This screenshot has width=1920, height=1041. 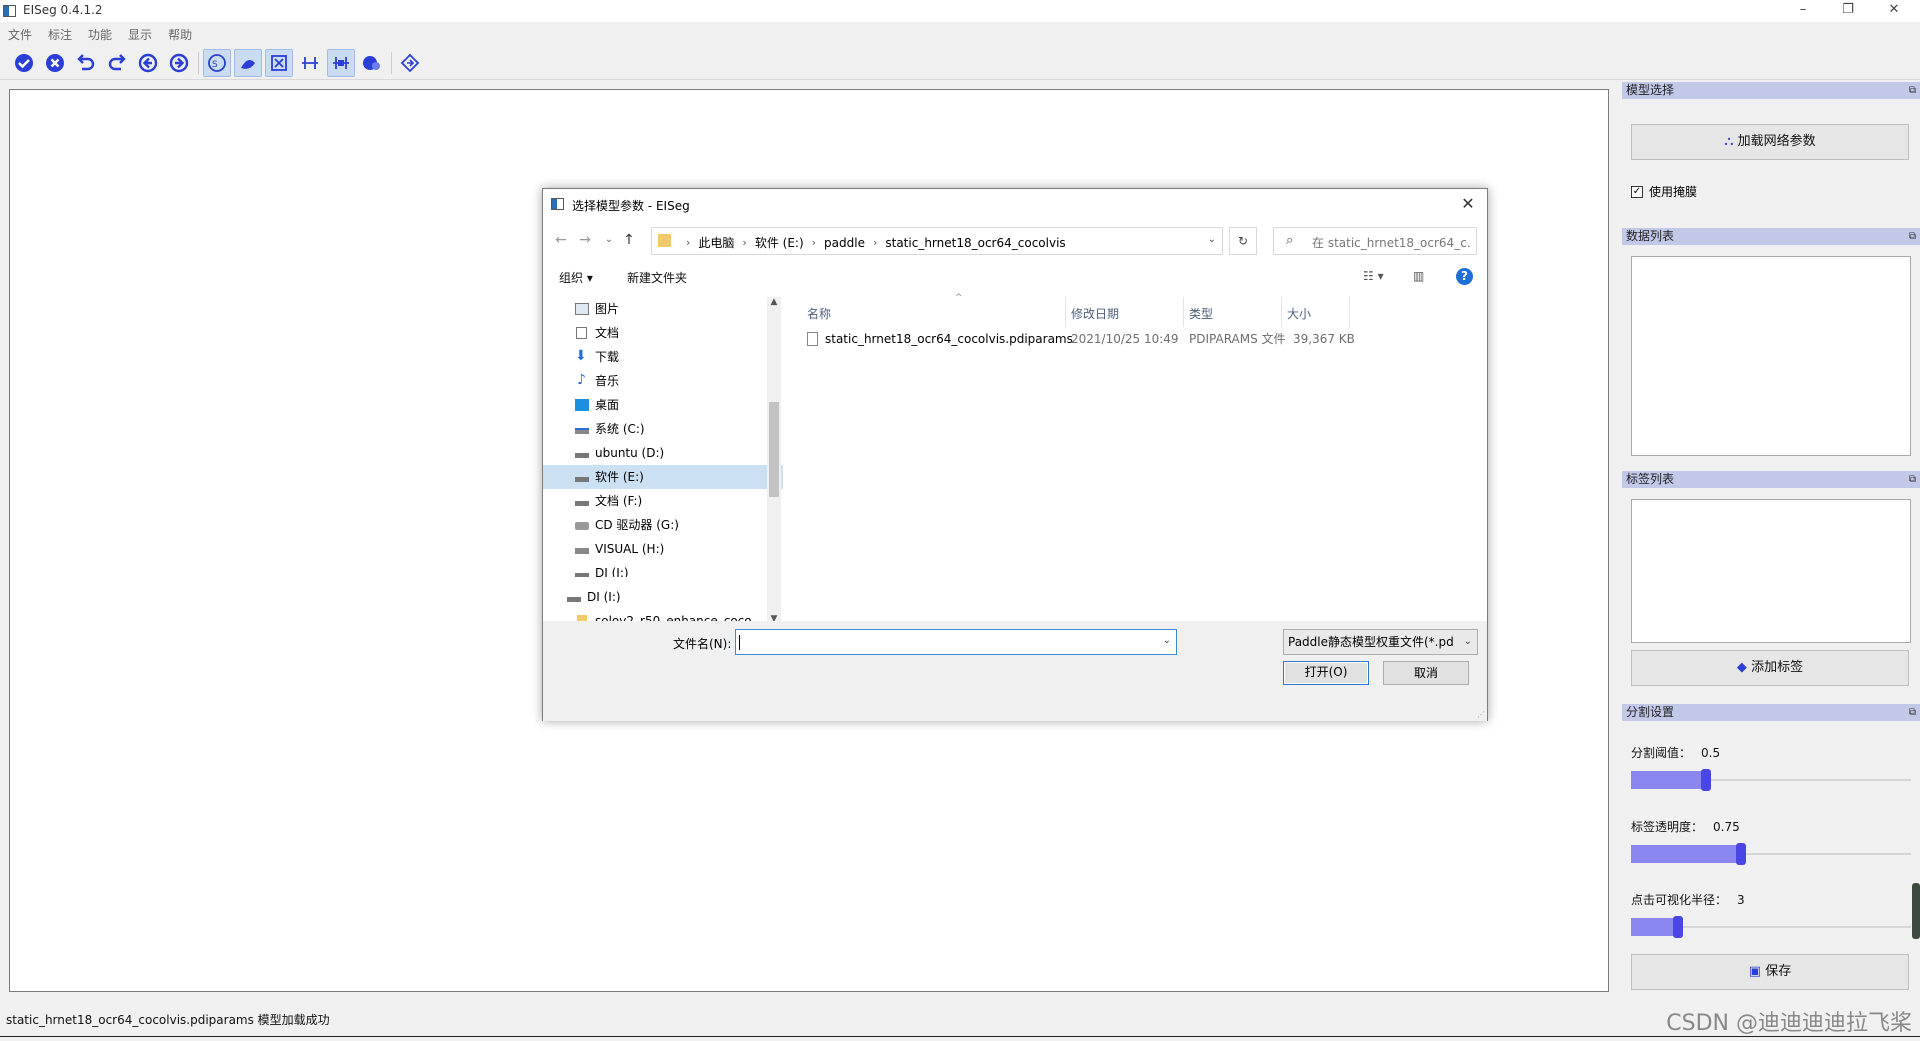 What do you see at coordinates (663, 381) in the screenshot?
I see `nav-item-music: ♪ 音乐` at bounding box center [663, 381].